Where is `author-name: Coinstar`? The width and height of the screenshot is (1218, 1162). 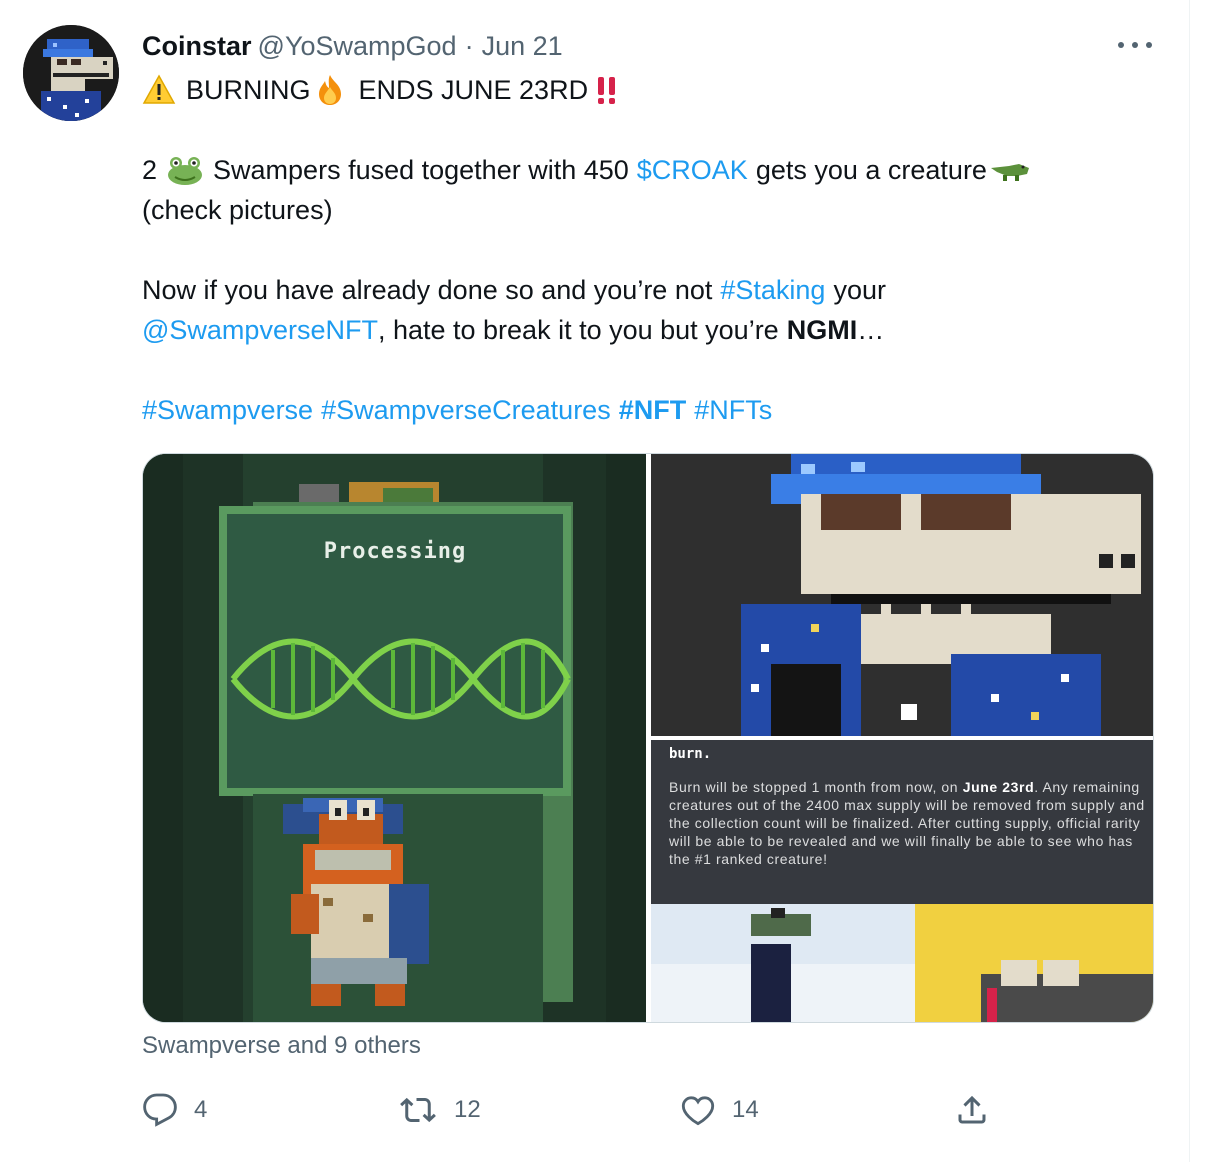 author-name: Coinstar is located at coordinates (197, 46).